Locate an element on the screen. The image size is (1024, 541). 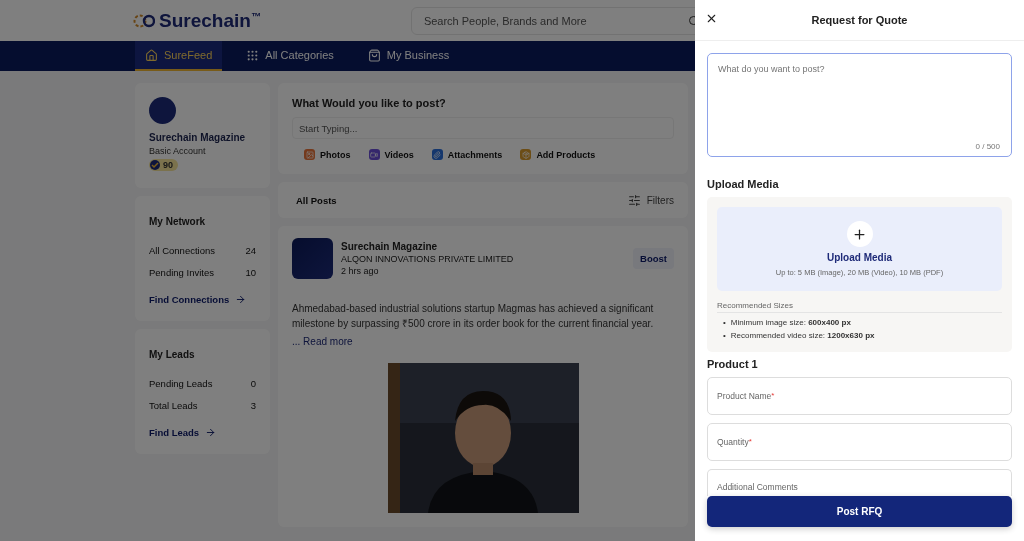
post-option: Add Products is located at coordinates (558, 154).